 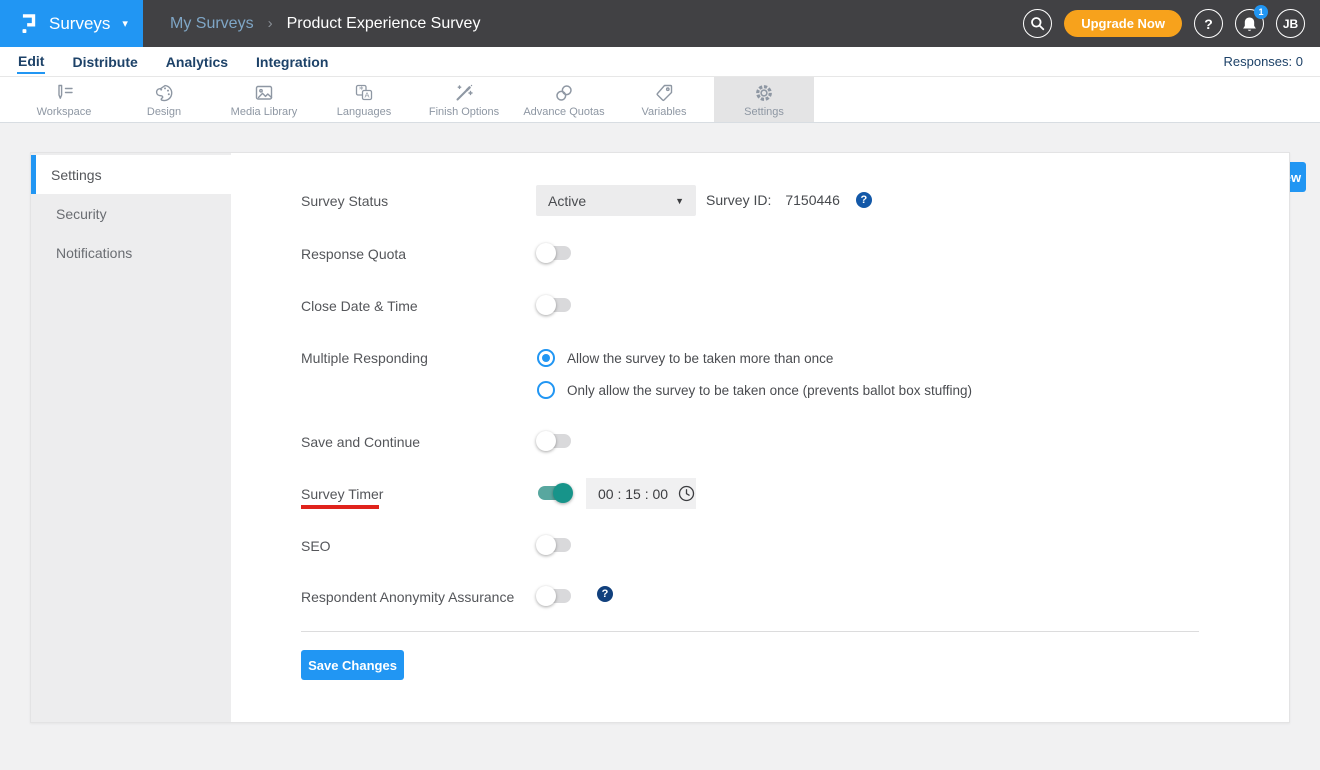 What do you see at coordinates (664, 93) in the screenshot?
I see `variables-tag-icon` at bounding box center [664, 93].